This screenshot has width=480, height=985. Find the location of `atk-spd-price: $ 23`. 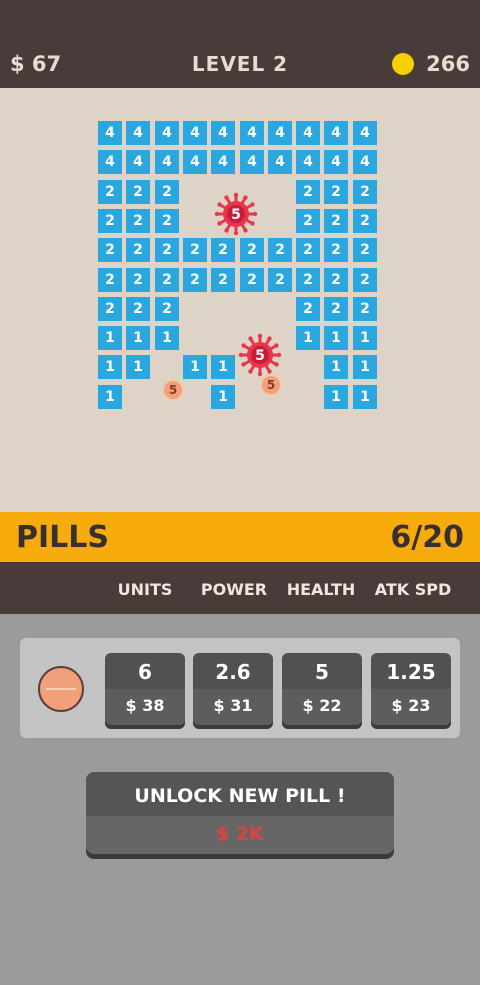

atk-spd-price: $ 23 is located at coordinates (411, 707).